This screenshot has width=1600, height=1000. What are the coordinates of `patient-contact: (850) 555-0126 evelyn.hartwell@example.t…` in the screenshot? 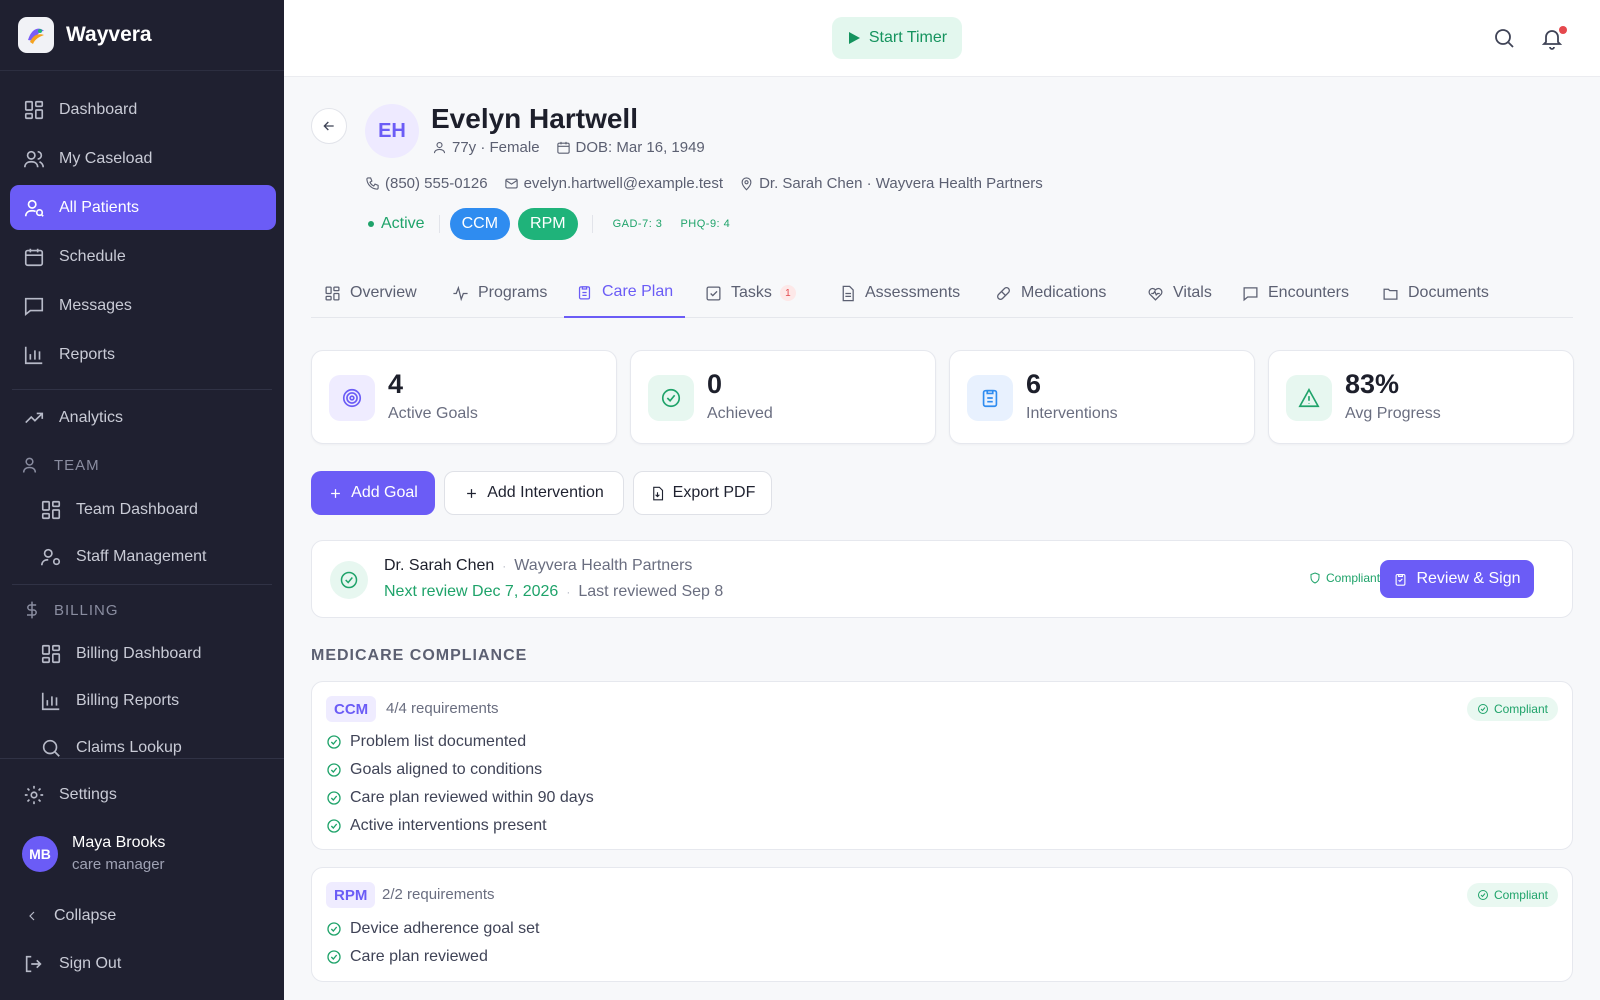 It's located at (704, 183).